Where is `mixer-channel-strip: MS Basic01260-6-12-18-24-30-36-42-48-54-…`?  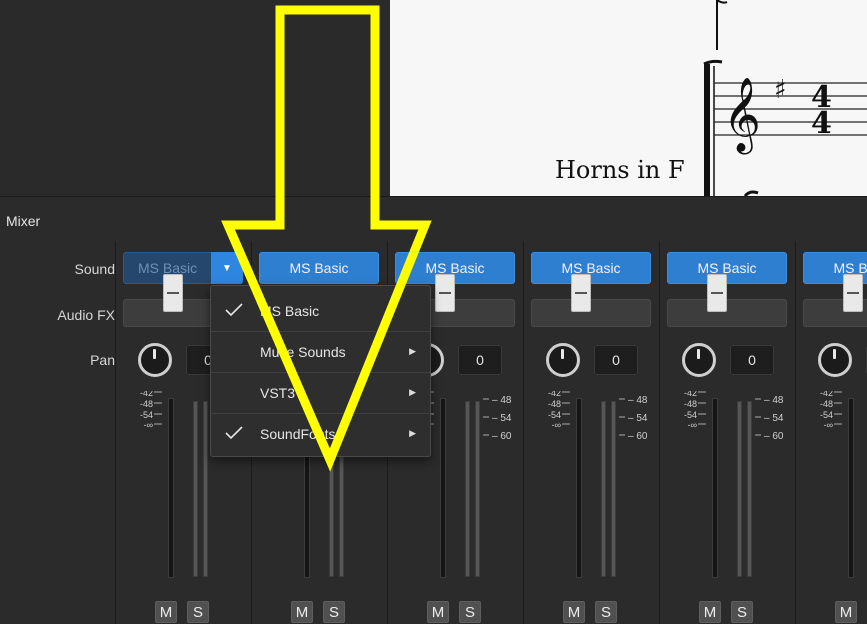 mixer-channel-strip: MS Basic01260-6-12-18-24-30-36-42-48-54-… is located at coordinates (831, 432).